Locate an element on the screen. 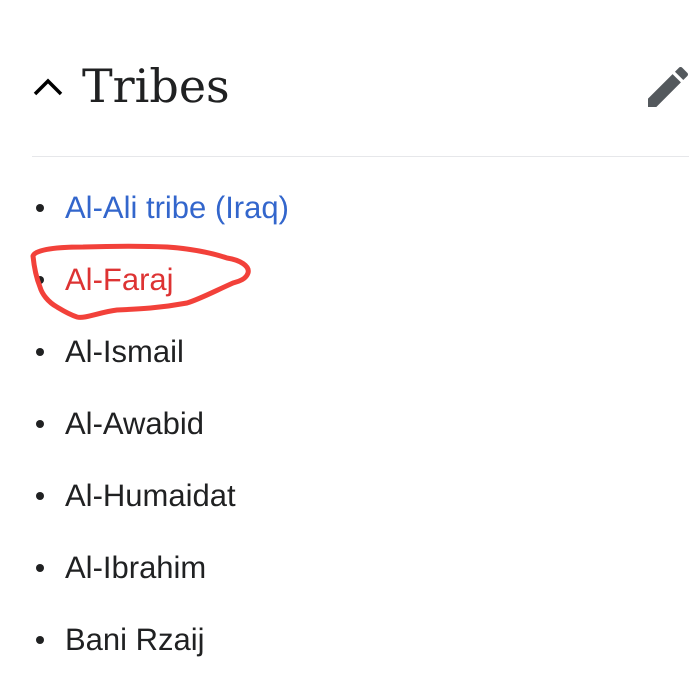 The width and height of the screenshot is (689, 677). tribe-link: Al-Ali tribe (Iraq) is located at coordinates (177, 208).